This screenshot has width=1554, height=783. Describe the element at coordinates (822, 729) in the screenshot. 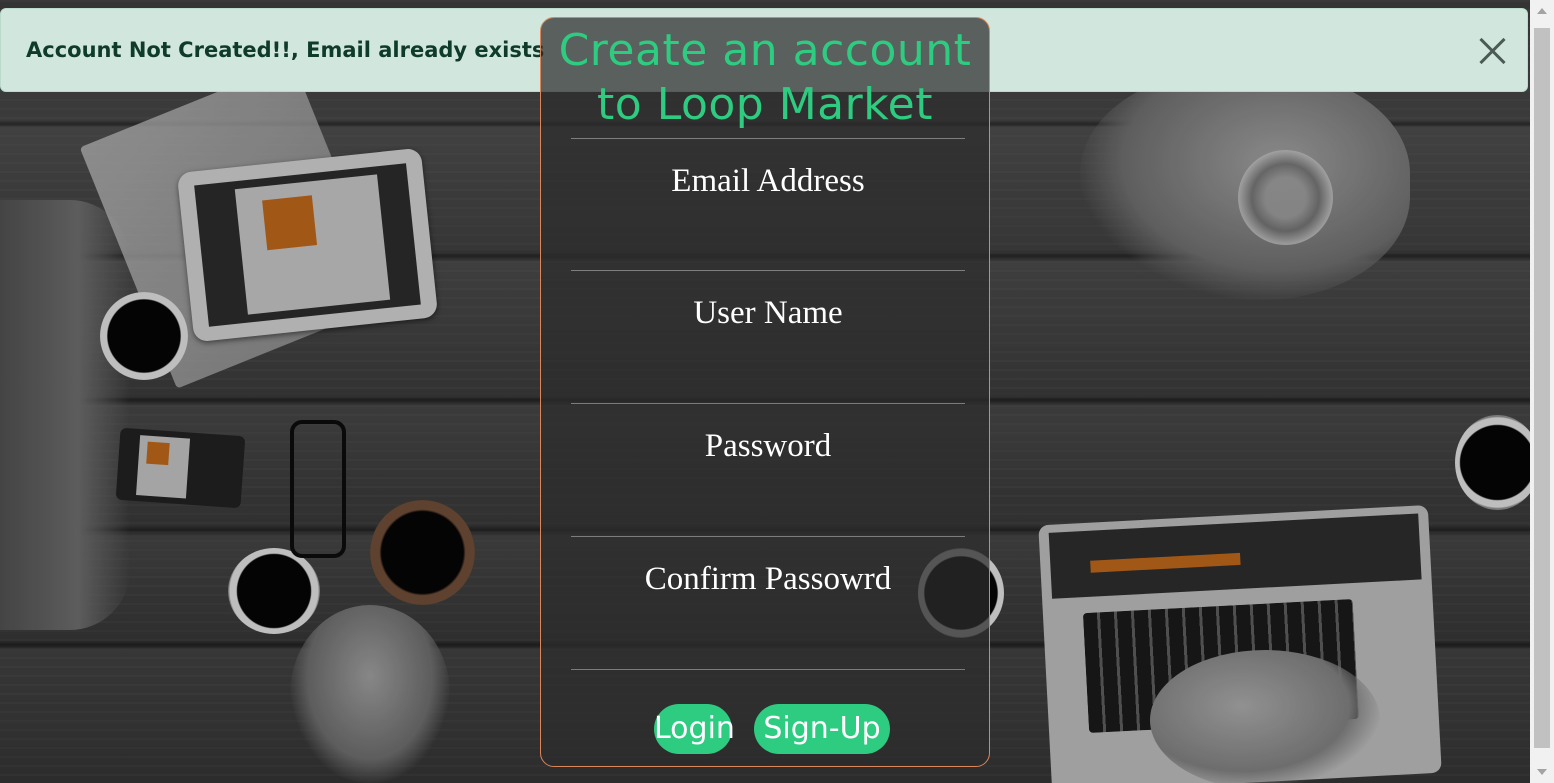

I see `sign-up-button: Sign-Up` at that location.